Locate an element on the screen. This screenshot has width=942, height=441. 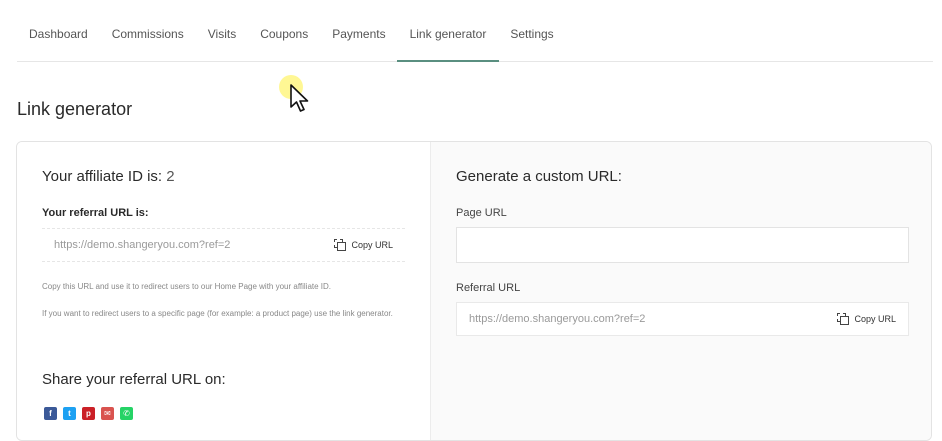
pinterest-icon: p is located at coordinates (88, 413).